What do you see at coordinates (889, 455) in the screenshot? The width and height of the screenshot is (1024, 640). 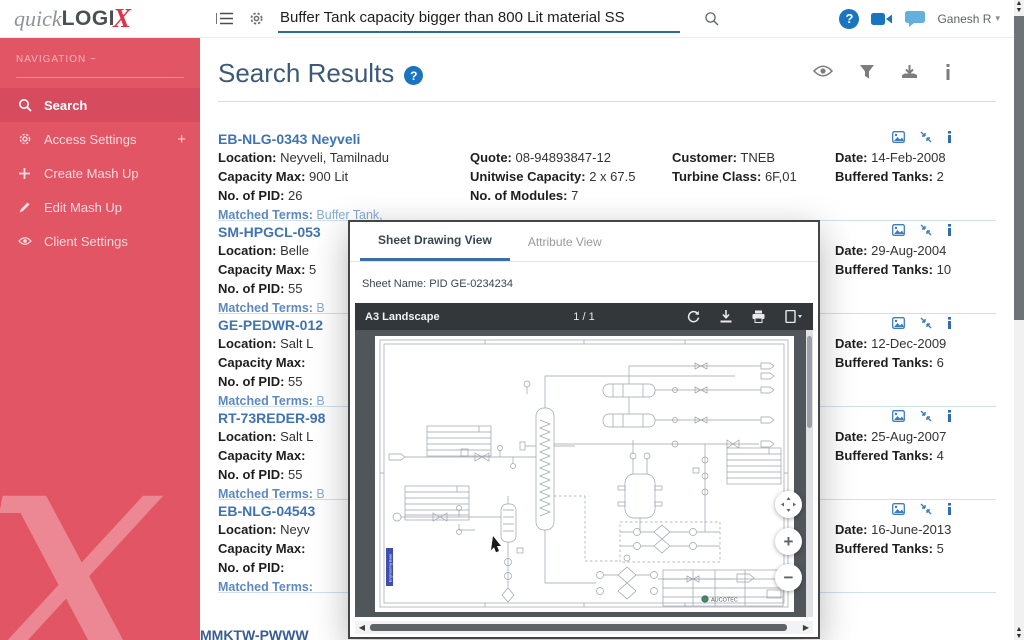 I see `field-buffered-tanks: Buffered Tanks: 4` at bounding box center [889, 455].